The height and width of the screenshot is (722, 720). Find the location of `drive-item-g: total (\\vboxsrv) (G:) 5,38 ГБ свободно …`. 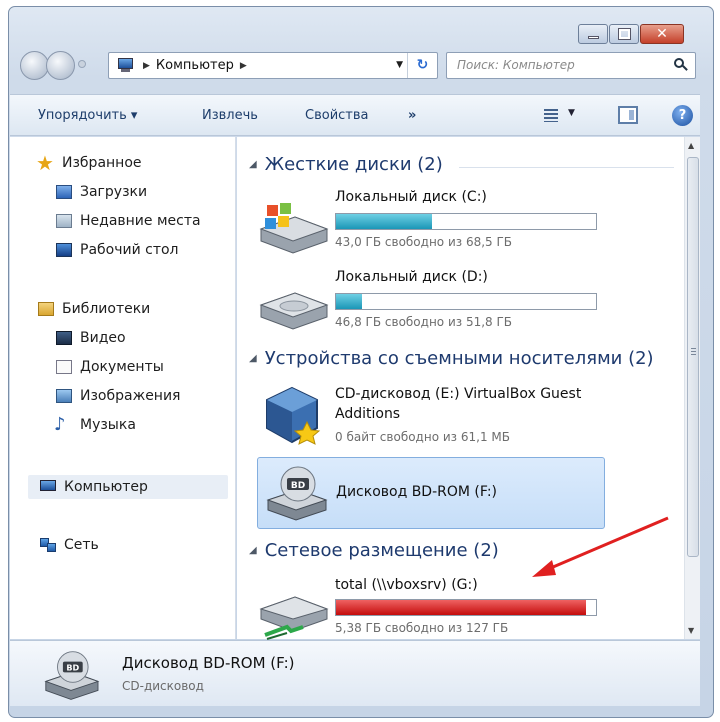

drive-item-g: total (\\vboxsrv) (G:) 5,38 ГБ свободно … is located at coordinates (467, 612).